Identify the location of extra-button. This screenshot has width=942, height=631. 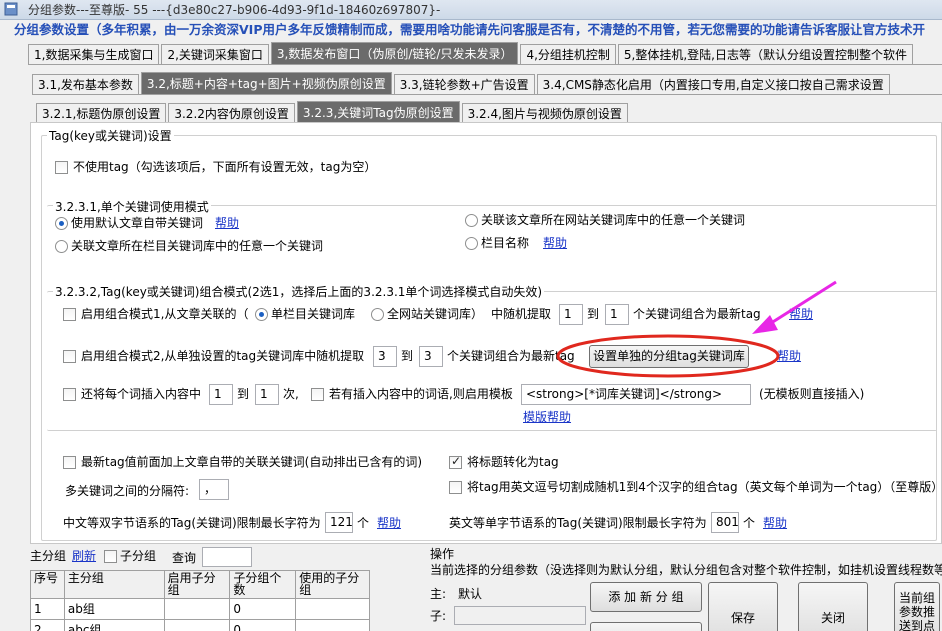
(646, 626).